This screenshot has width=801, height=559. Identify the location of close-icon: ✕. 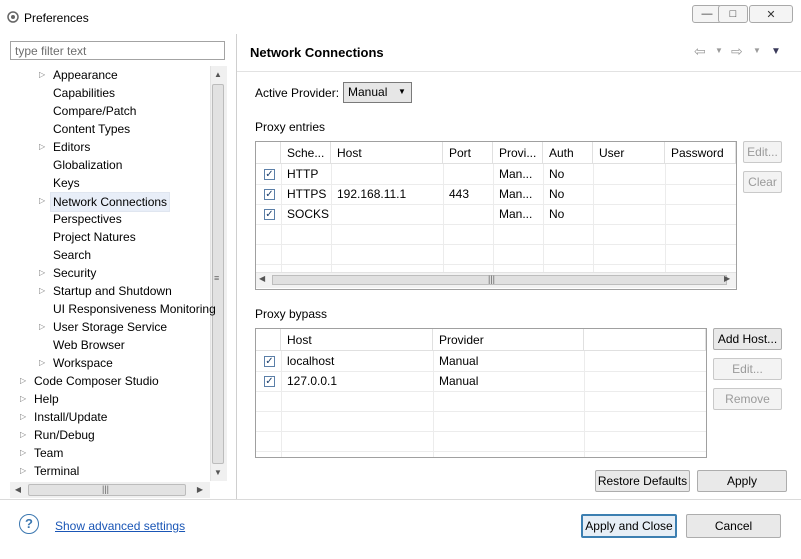
(771, 14).